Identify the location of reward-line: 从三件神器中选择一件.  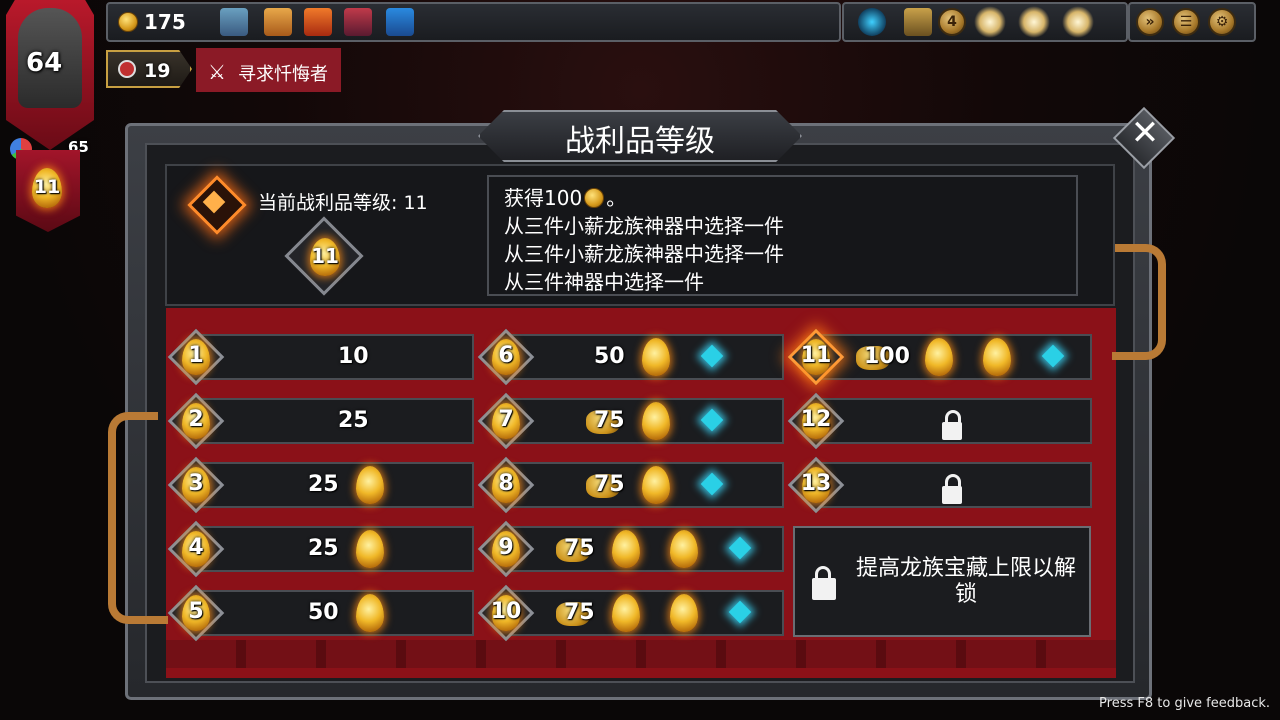
(604, 282).